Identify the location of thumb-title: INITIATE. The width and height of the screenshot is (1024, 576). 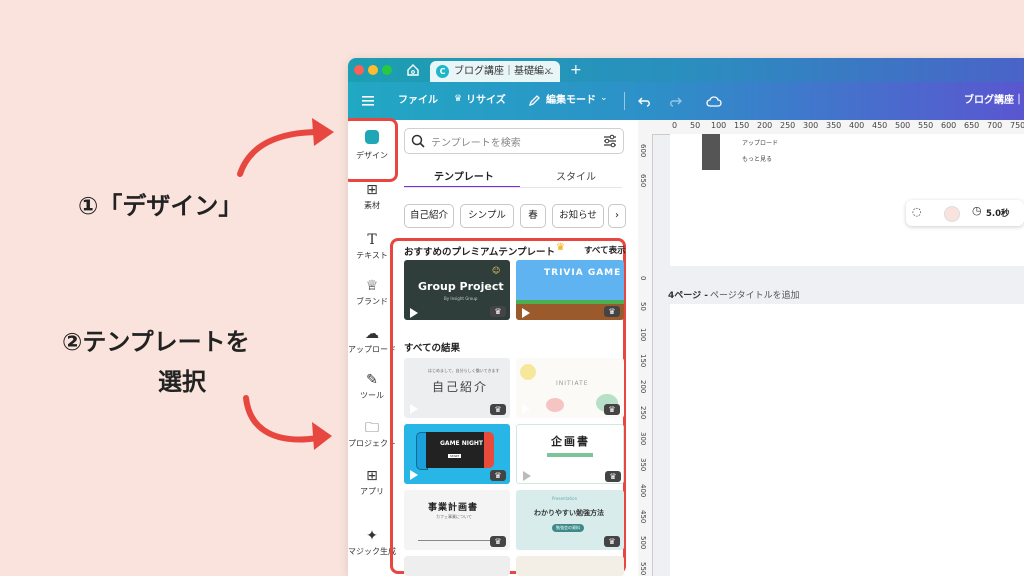
(572, 383).